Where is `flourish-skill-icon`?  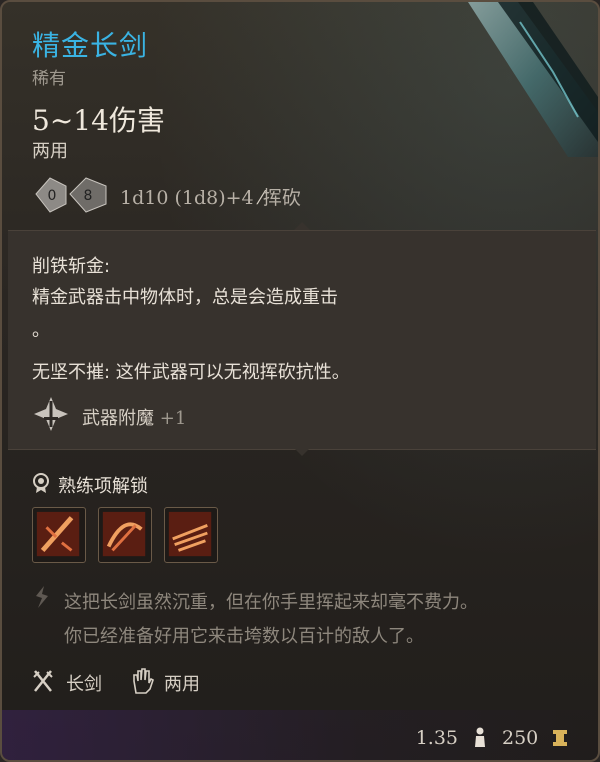 flourish-skill-icon is located at coordinates (125, 535).